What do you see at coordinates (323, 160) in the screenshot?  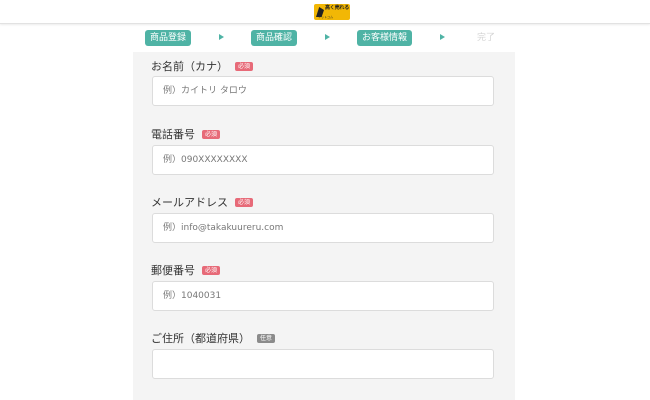 I see `phone-input` at bounding box center [323, 160].